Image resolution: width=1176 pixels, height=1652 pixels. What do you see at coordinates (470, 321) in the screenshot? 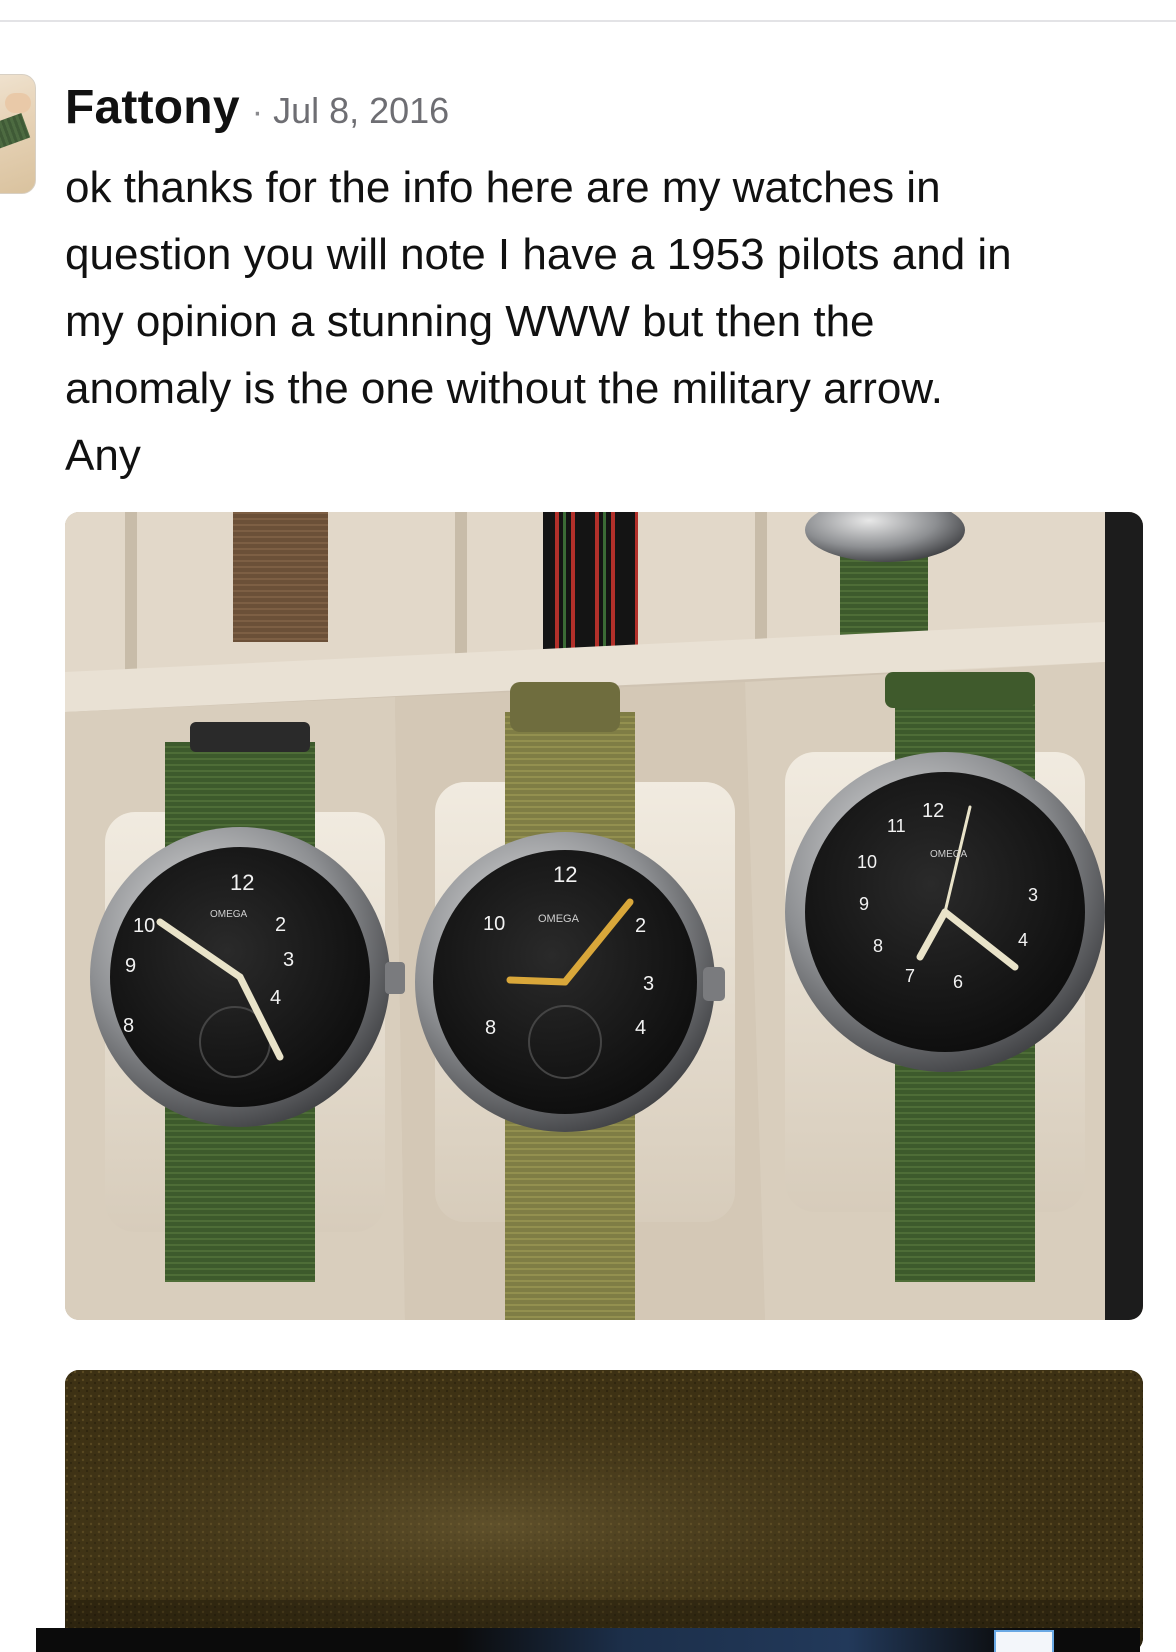
I see `post-body-line: my opinion a stunning WWW but then the` at bounding box center [470, 321].